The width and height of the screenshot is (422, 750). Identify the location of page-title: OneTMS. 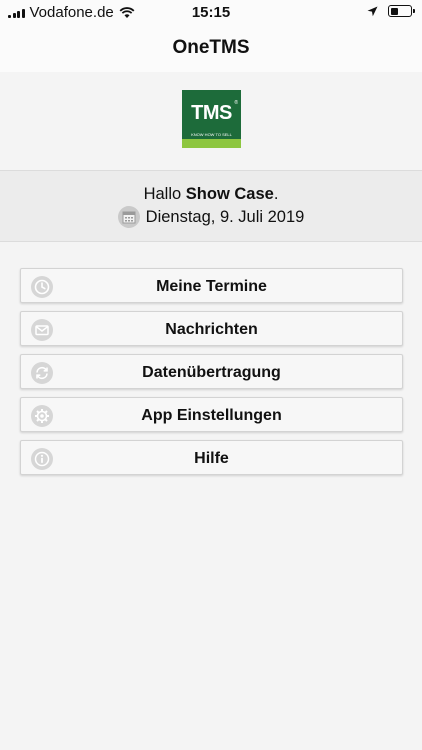
(211, 47).